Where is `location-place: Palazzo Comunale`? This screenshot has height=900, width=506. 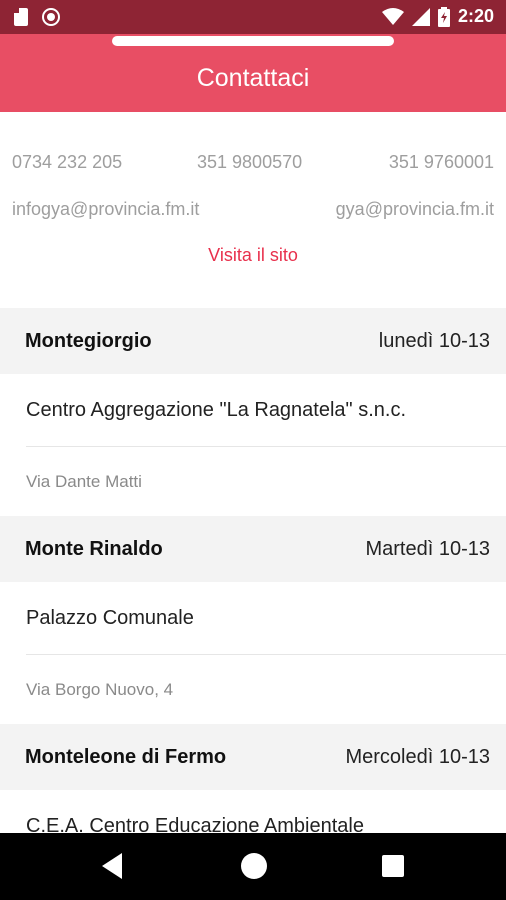 location-place: Palazzo Comunale is located at coordinates (253, 618).